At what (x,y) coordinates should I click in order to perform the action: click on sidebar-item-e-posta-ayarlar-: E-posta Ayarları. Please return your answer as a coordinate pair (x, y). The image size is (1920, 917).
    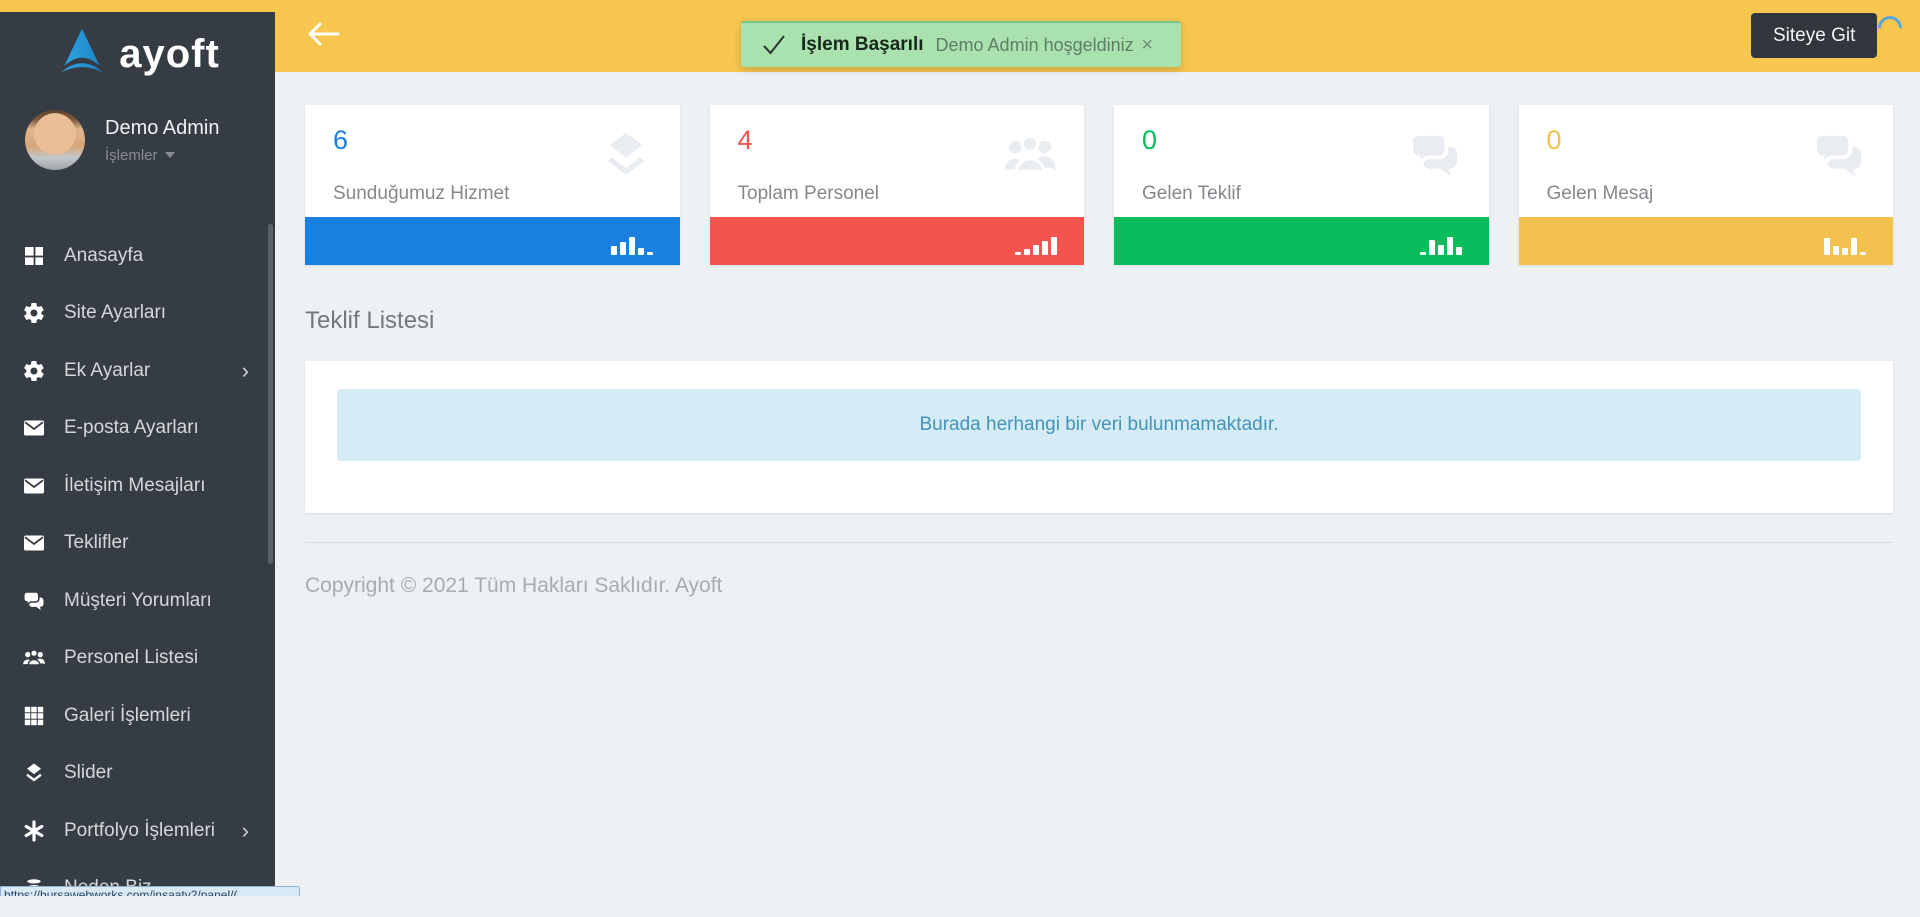
    Looking at the image, I should click on (137, 429).